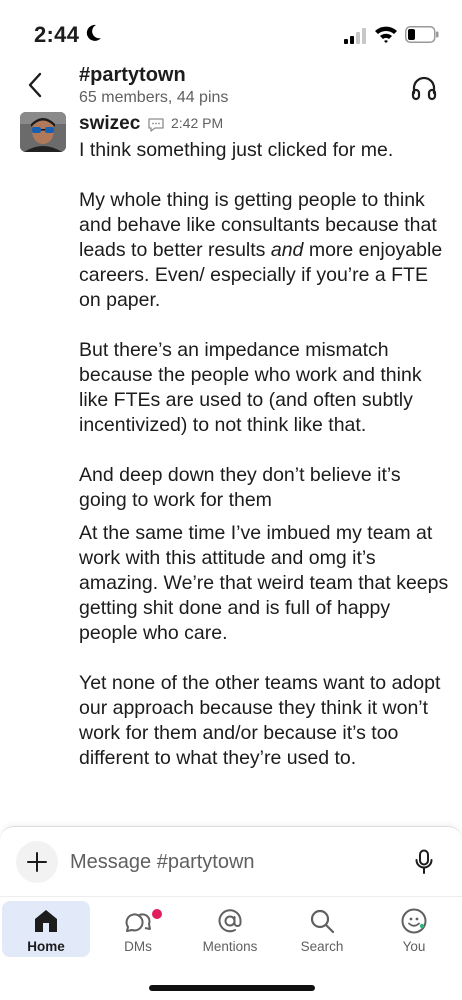  What do you see at coordinates (414, 921) in the screenshot?
I see `profile-icon` at bounding box center [414, 921].